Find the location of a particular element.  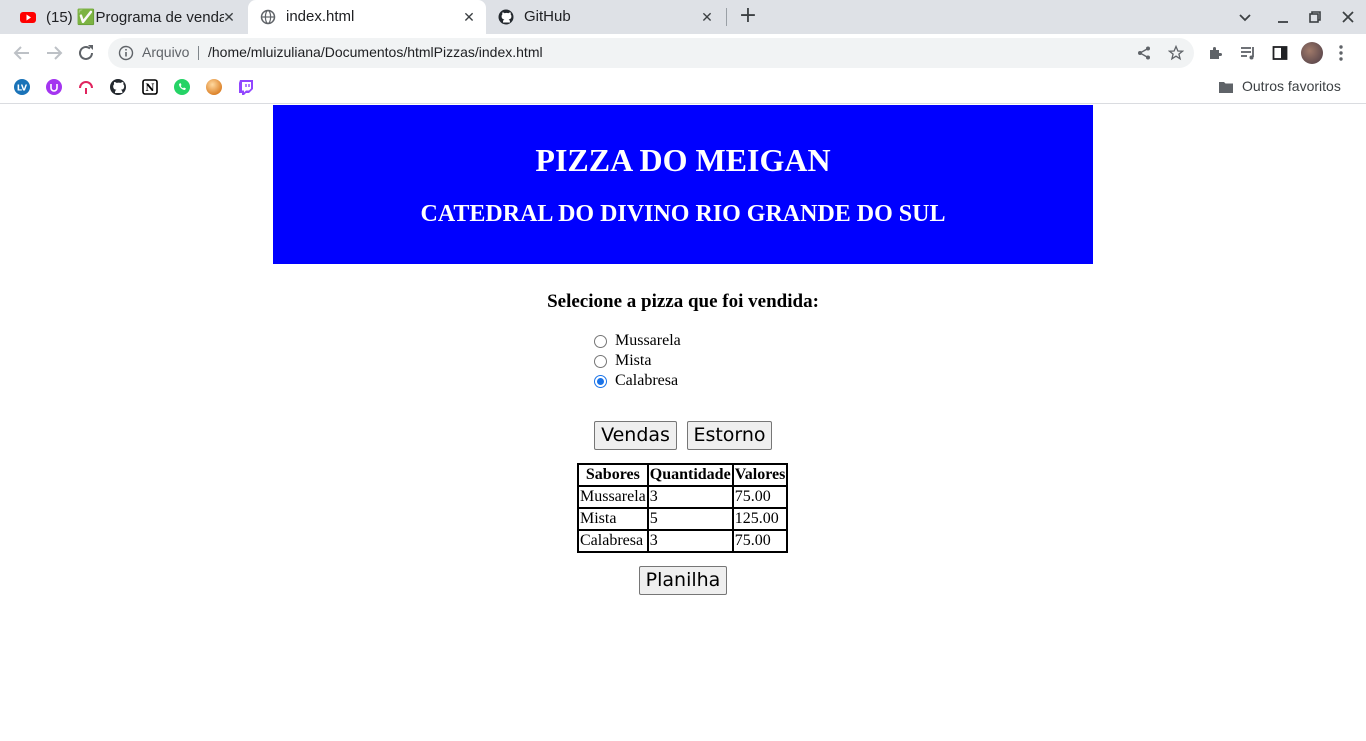

svg-text: LV is located at coordinates (22, 88).